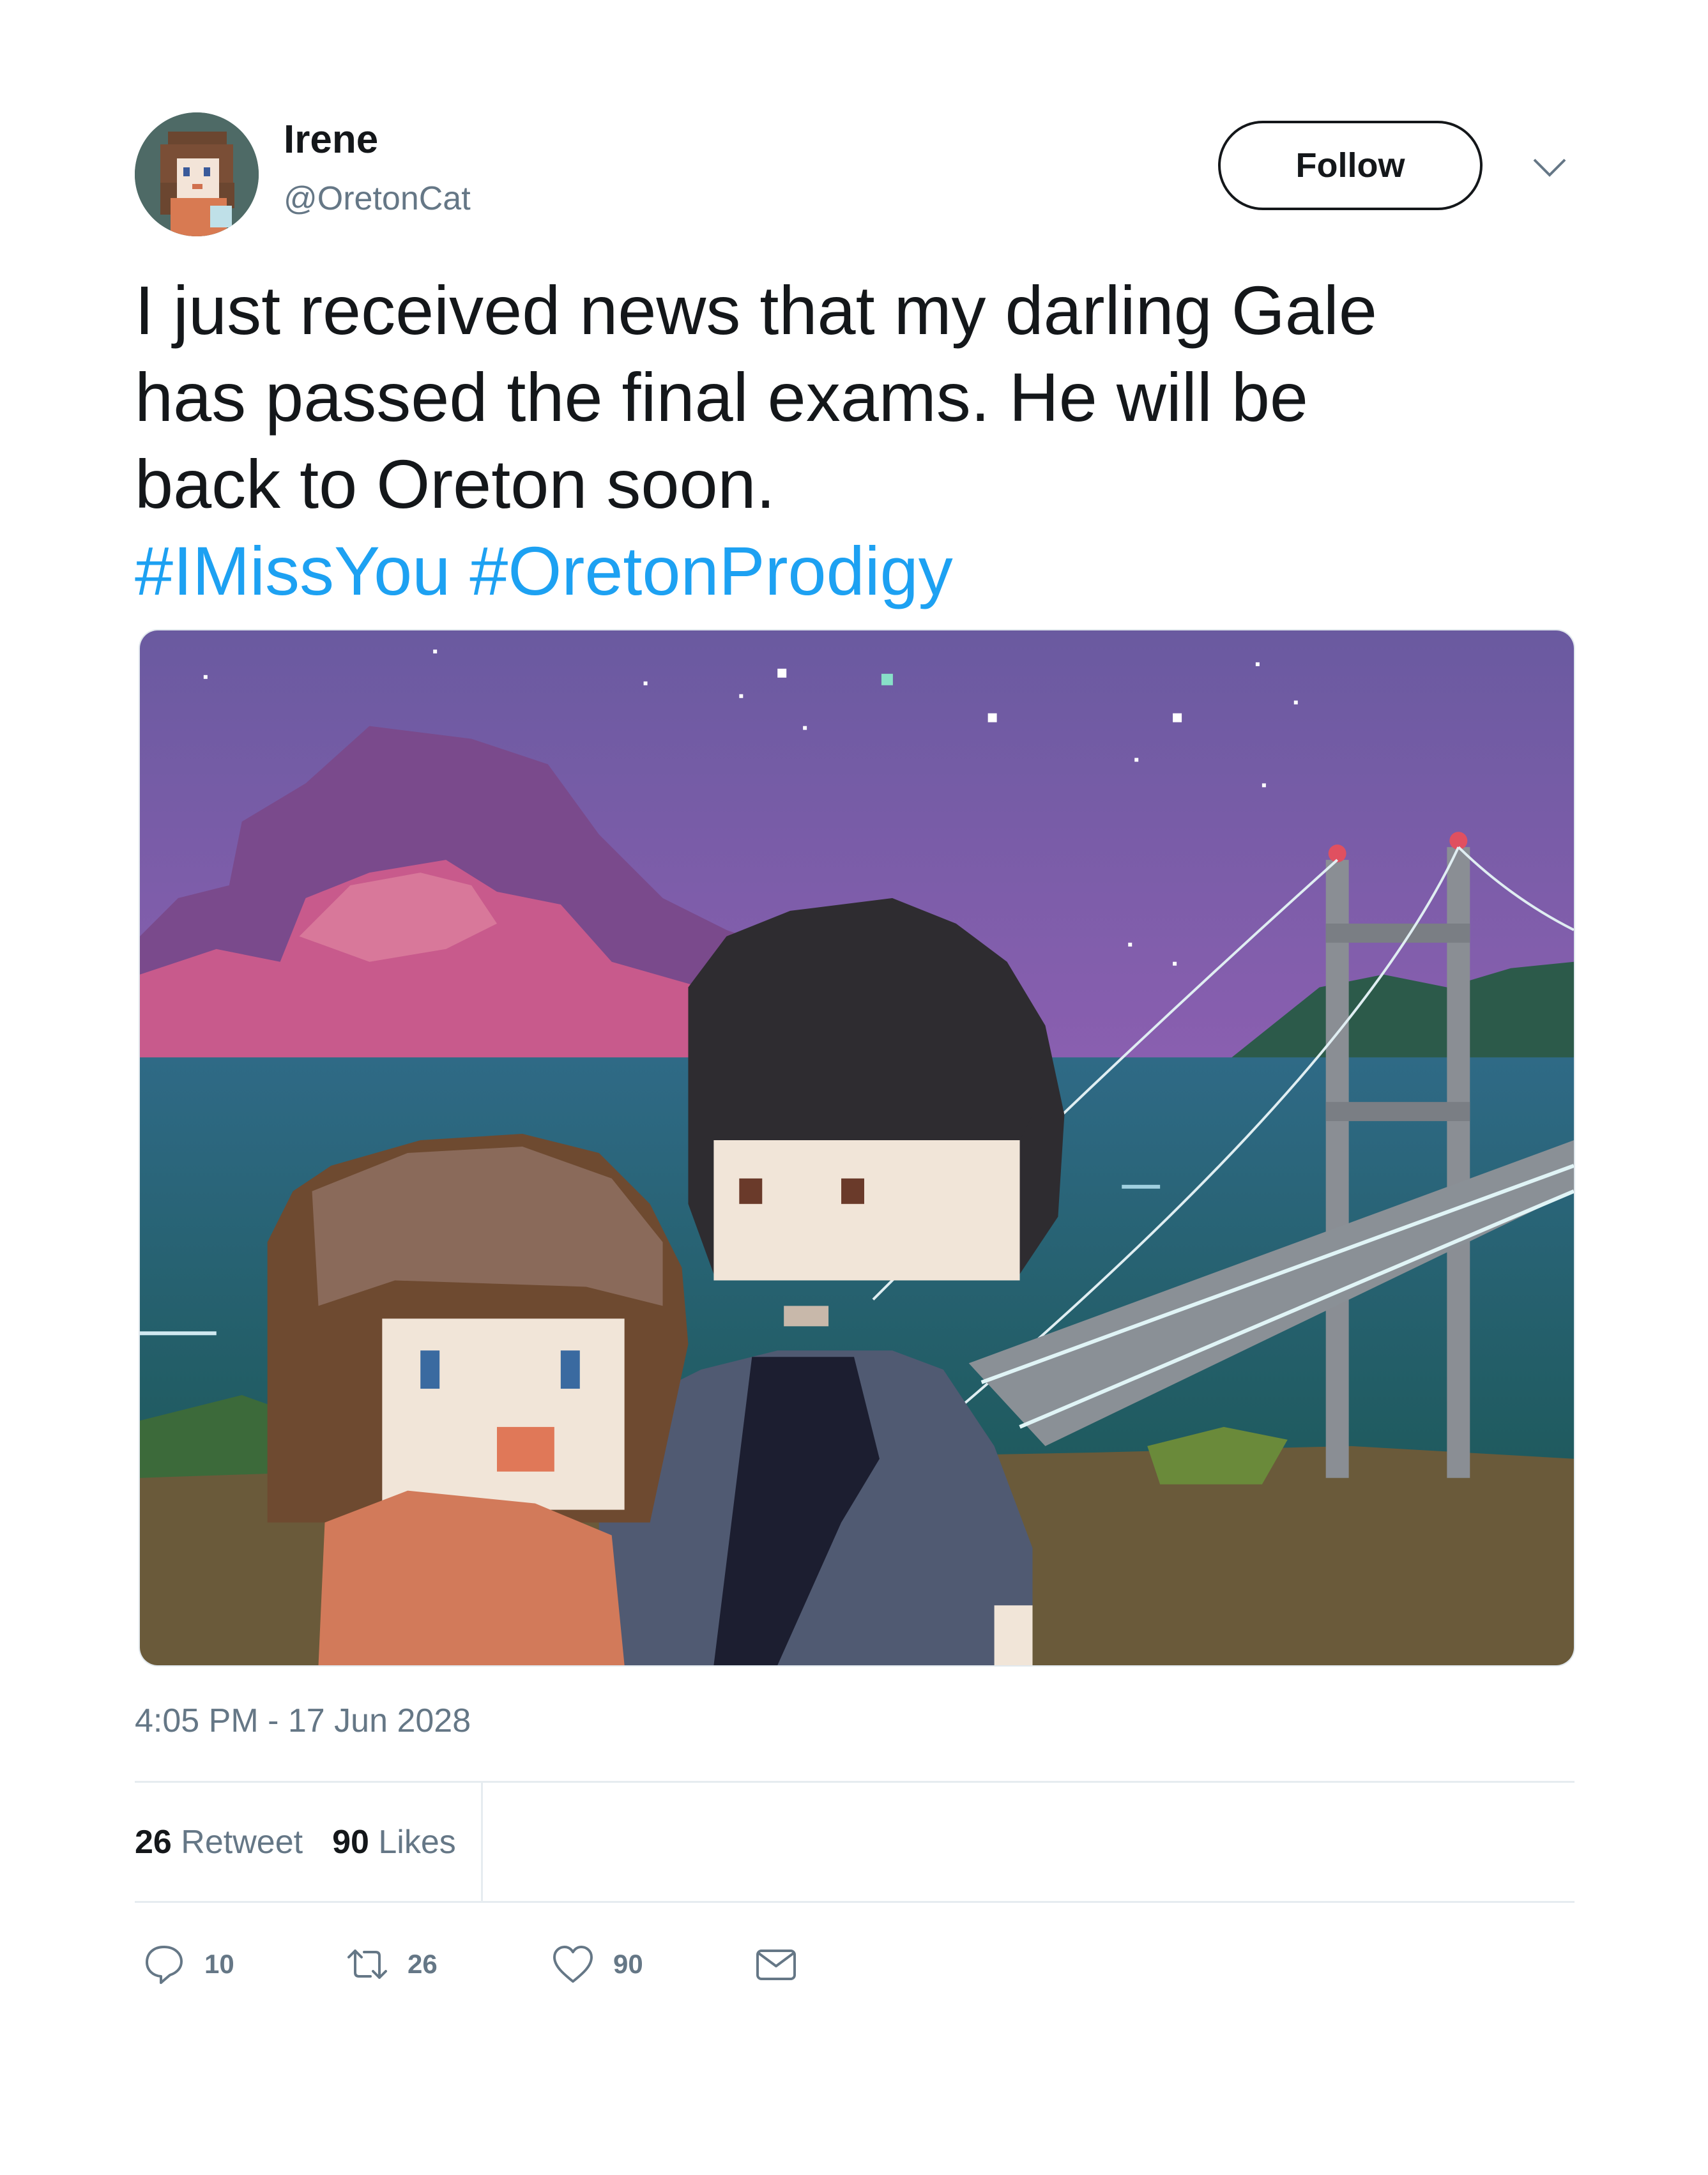 The image size is (1708, 2175). I want to click on pixel-girl-avatar-icon, so click(197, 174).